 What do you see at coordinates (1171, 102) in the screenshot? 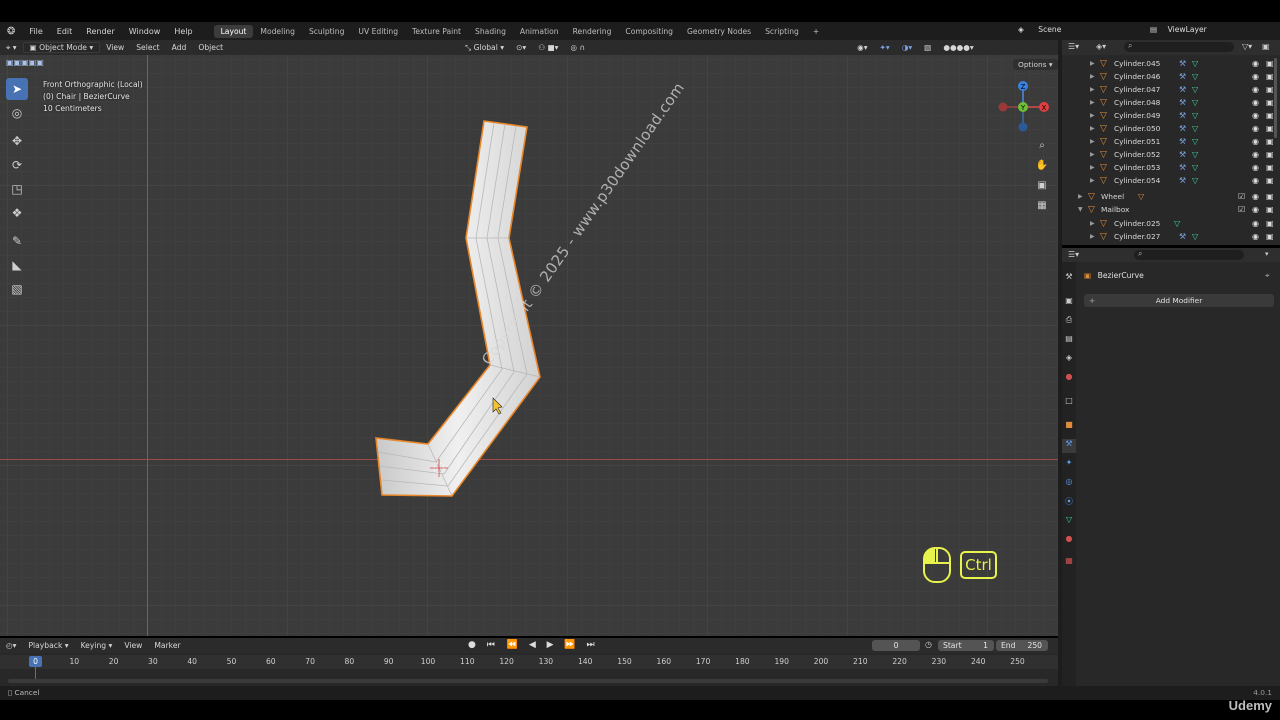
I see `outliner-row: ▶ ▽ Cylinder.048 ⚒ ▽ ◉ ▣` at bounding box center [1171, 102].